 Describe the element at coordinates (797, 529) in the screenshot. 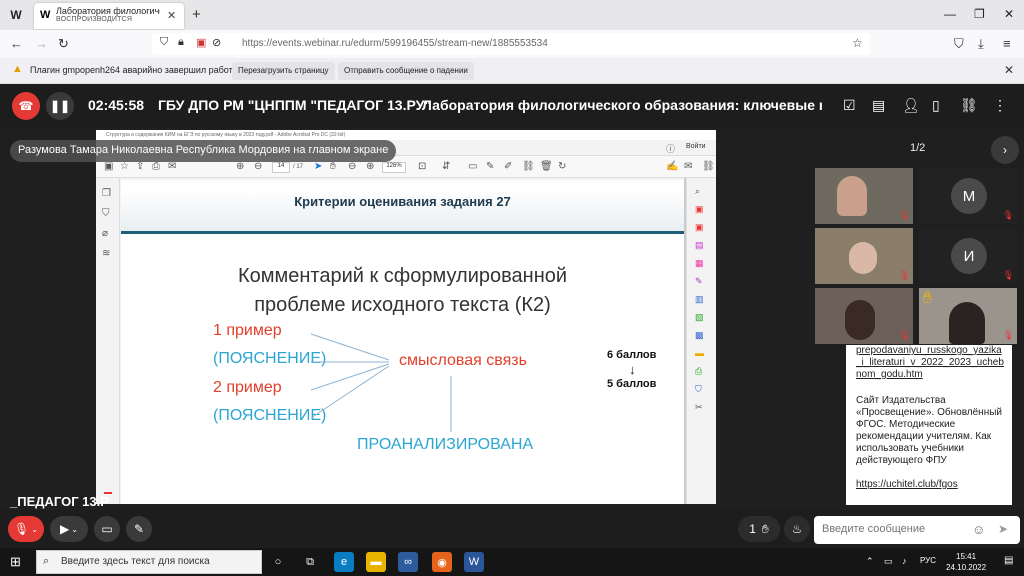

I see `reaction-button: ♨` at that location.